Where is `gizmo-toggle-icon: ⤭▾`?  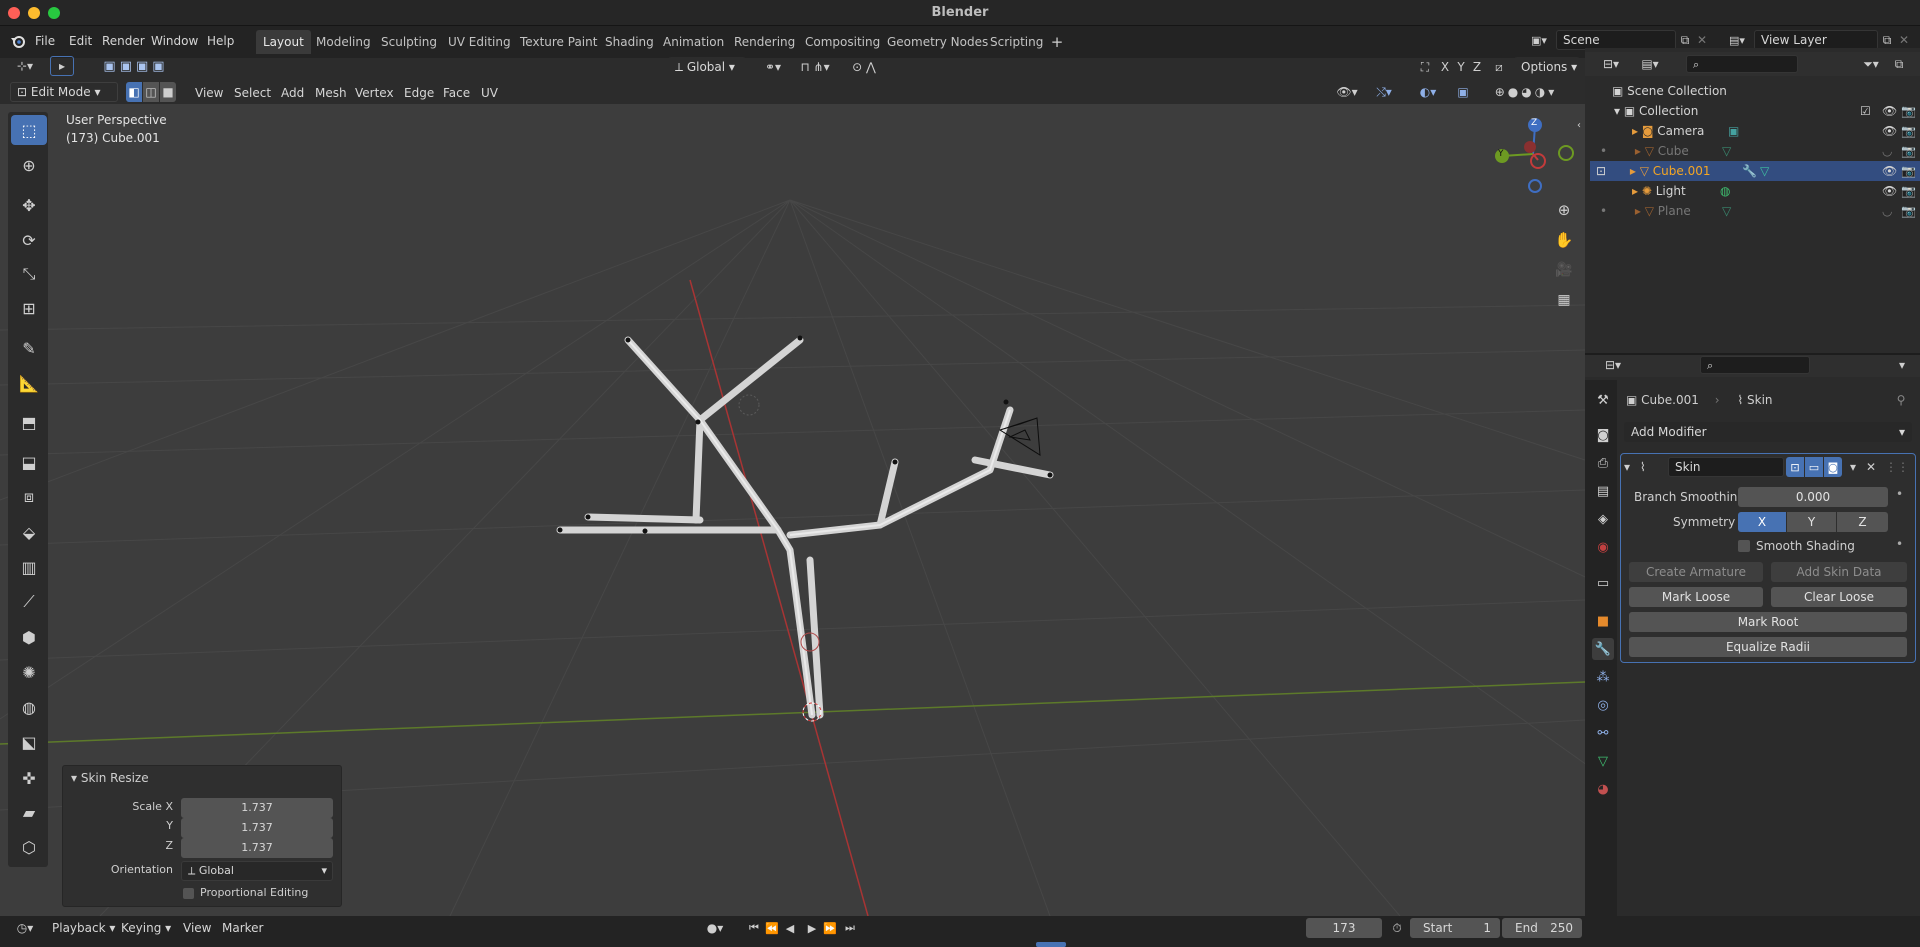 gizmo-toggle-icon: ⤭▾ is located at coordinates (1384, 92).